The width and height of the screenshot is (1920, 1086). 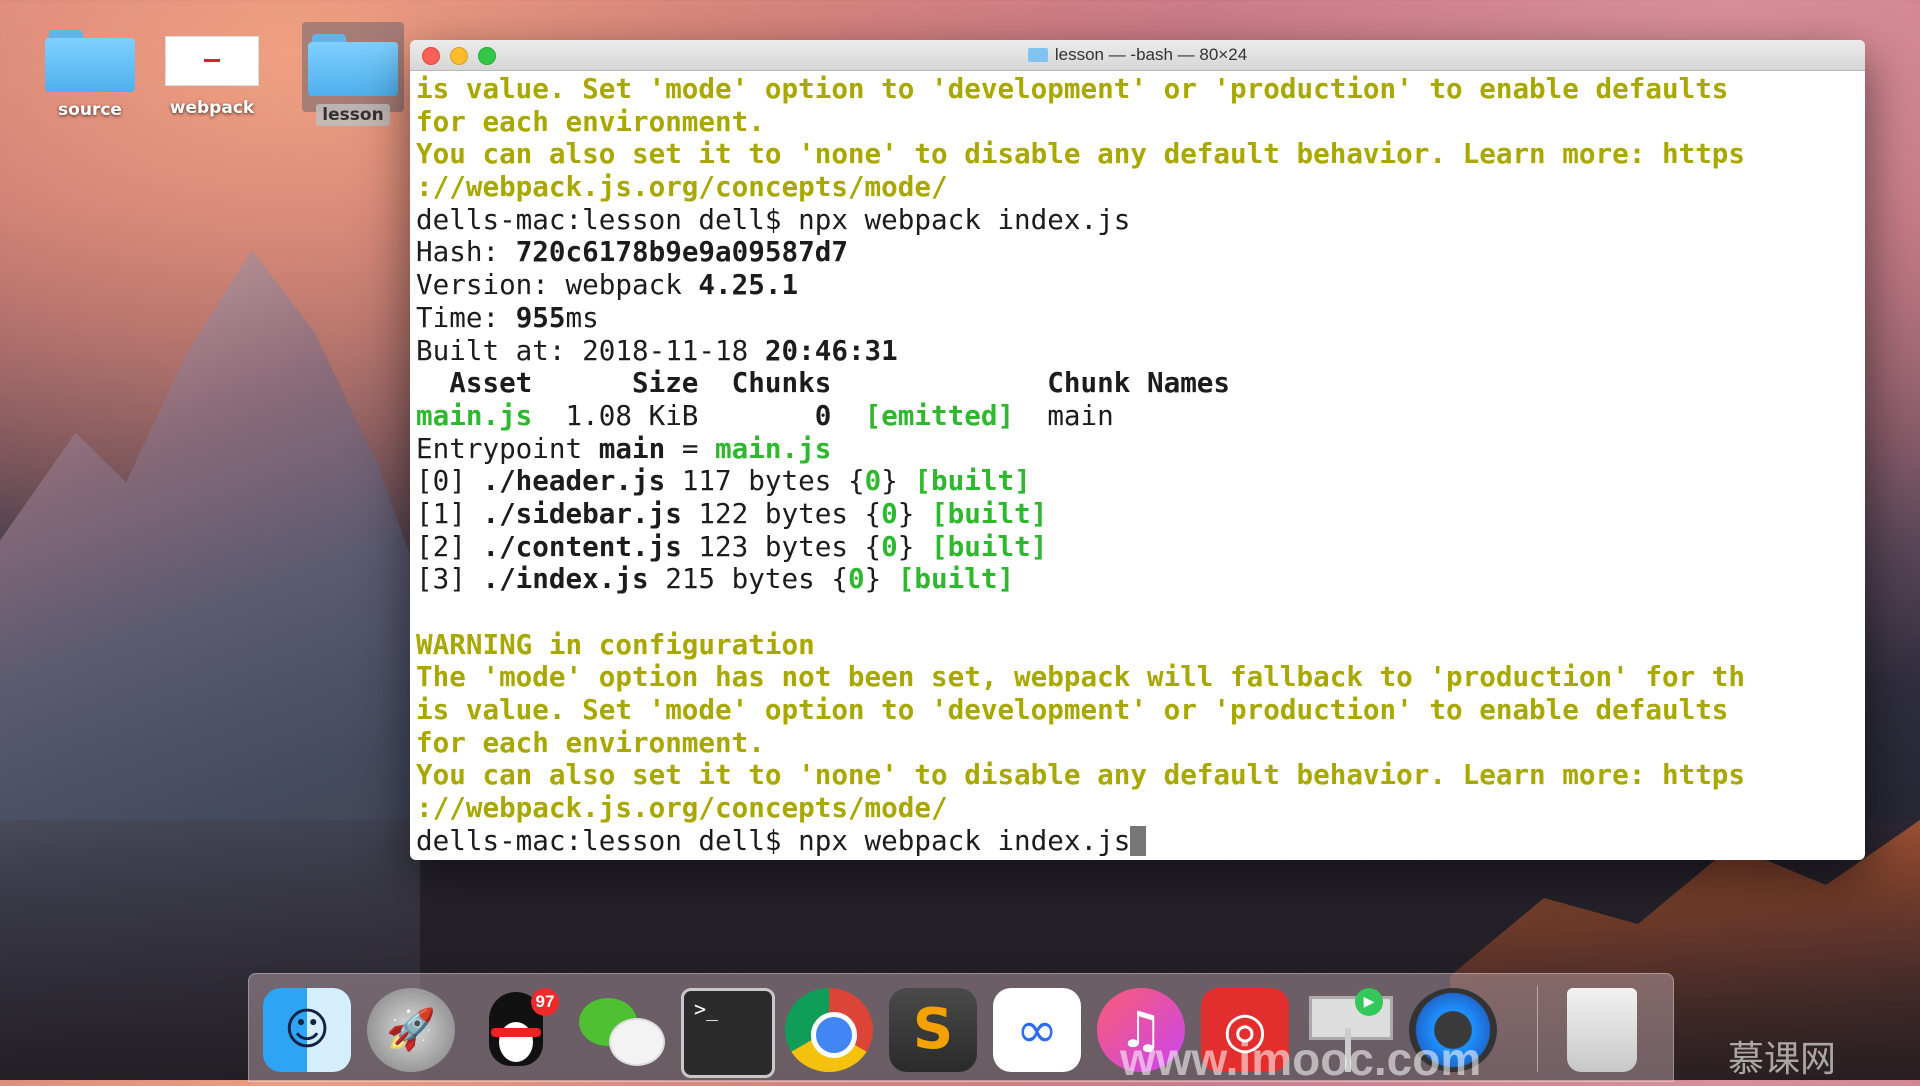 I want to click on terminal-line: WARNING in configuration, so click(x=1137, y=645).